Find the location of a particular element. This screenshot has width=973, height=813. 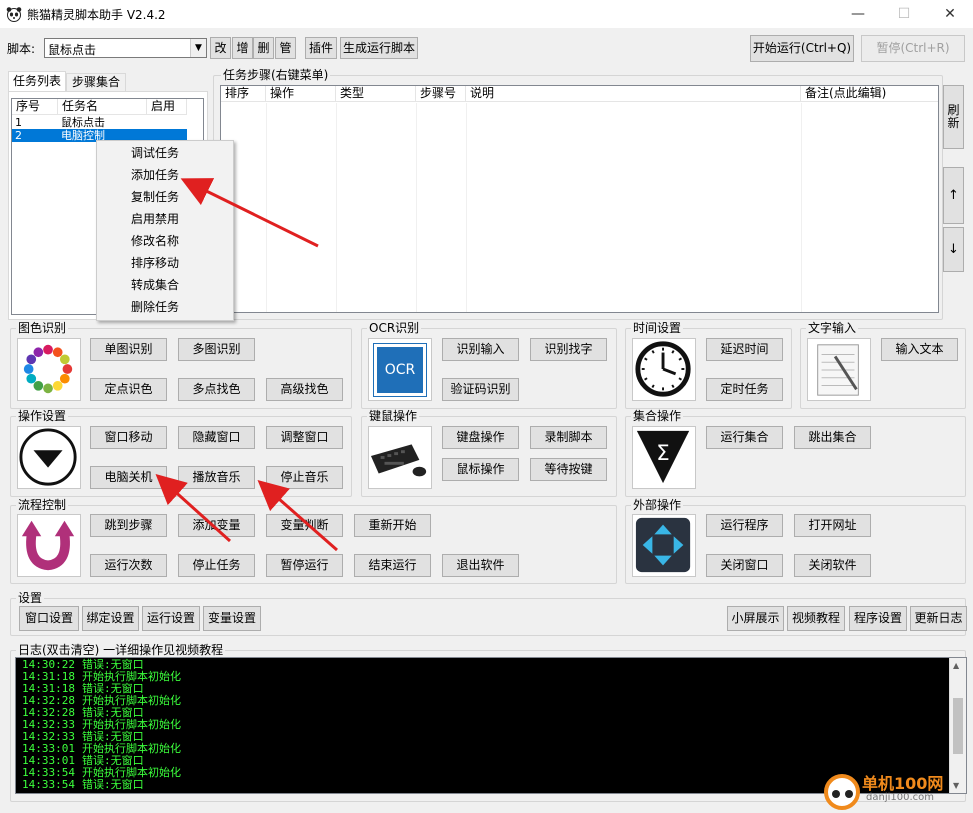

minimize-button: — is located at coordinates (858, 14).